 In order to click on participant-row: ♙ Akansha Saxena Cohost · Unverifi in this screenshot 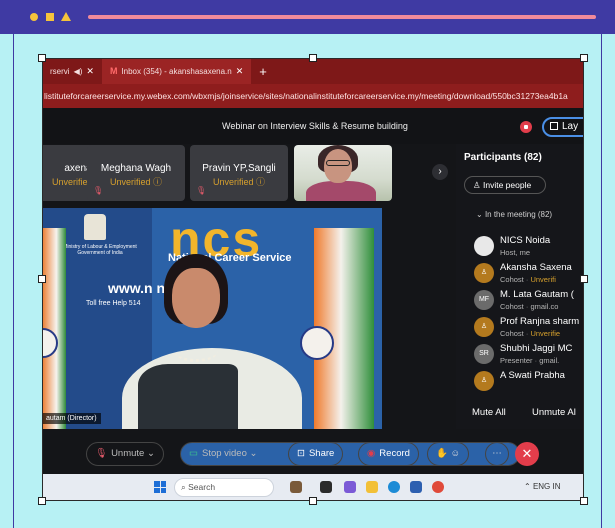, I will do `click(529, 274)`.